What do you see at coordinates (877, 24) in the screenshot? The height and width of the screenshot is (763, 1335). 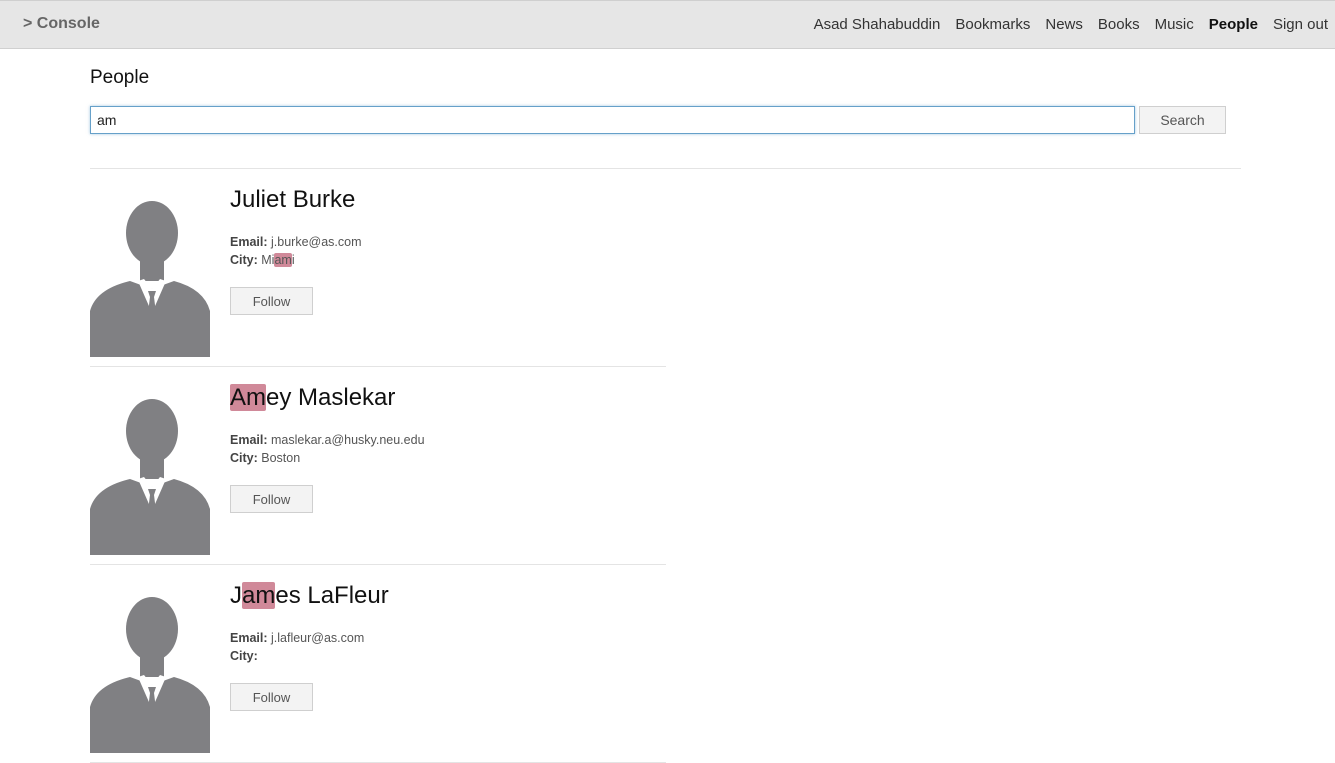 I see `nav-user-name: Asad Shahabuddin` at bounding box center [877, 24].